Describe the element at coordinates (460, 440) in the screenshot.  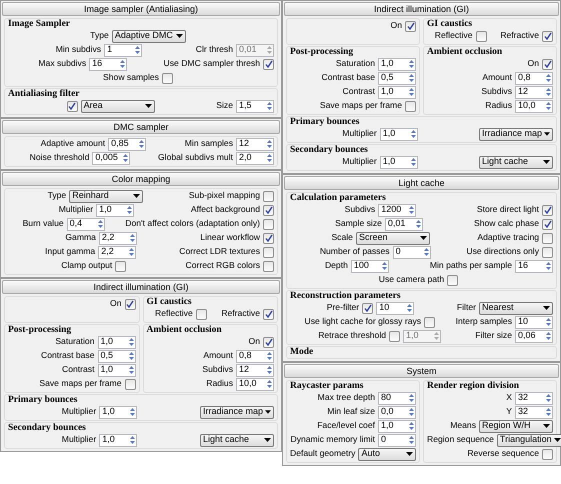
I see `field-label: Region sequence` at that location.